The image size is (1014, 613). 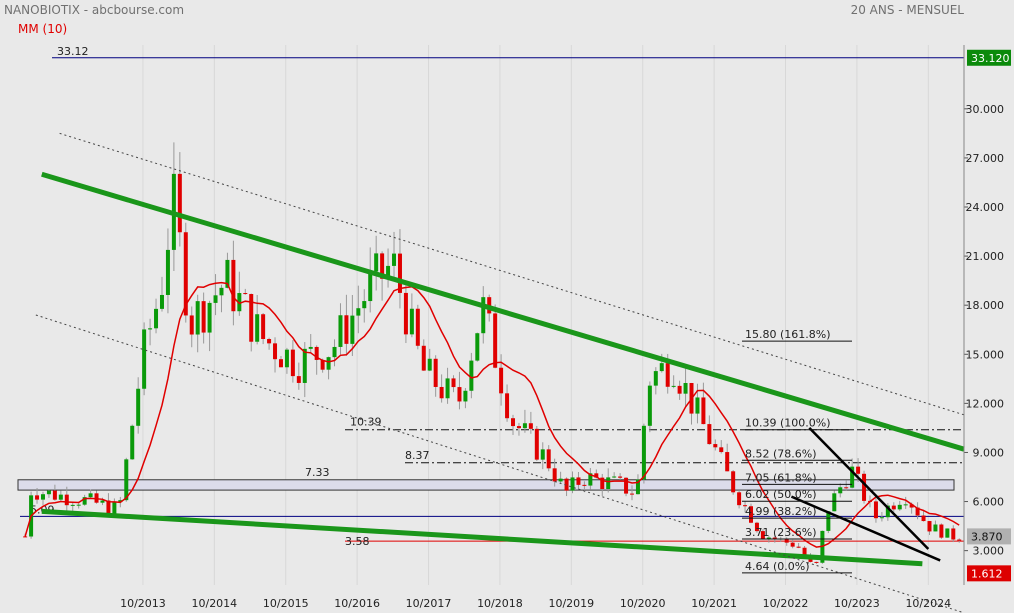 What do you see at coordinates (781, 453) in the screenshot?
I see `fib-label: 8.52 (78.6%)` at bounding box center [781, 453].